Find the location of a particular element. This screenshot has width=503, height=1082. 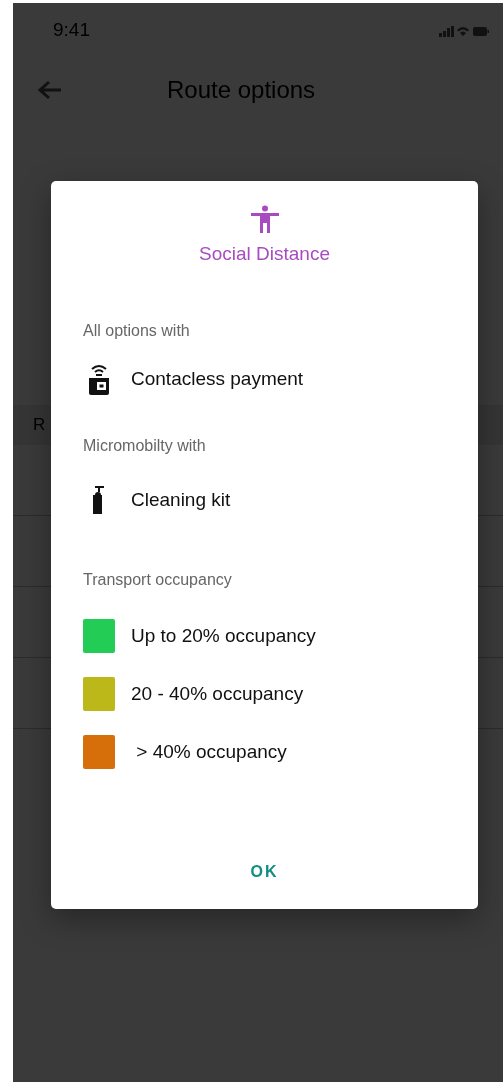

ok-button: OK is located at coordinates (264, 872).